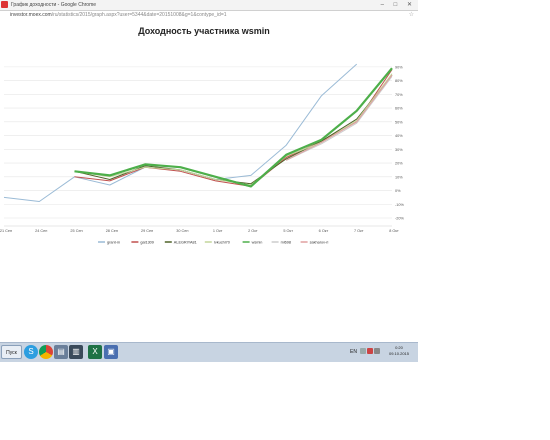  I want to click on legend-label: ml698, so click(286, 243).